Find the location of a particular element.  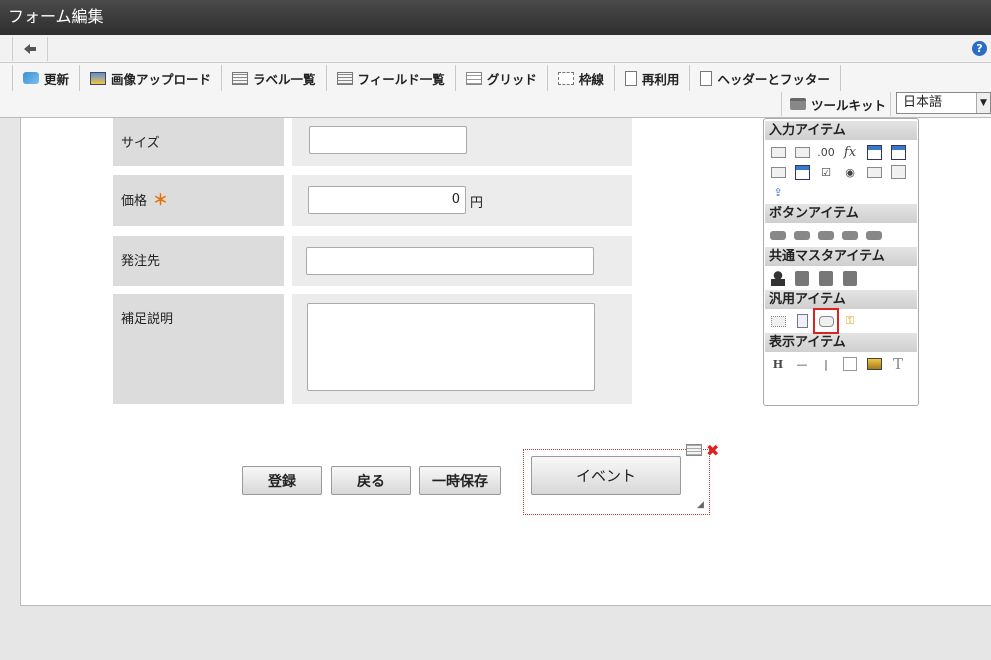

formula-icon: fx is located at coordinates (850, 152).